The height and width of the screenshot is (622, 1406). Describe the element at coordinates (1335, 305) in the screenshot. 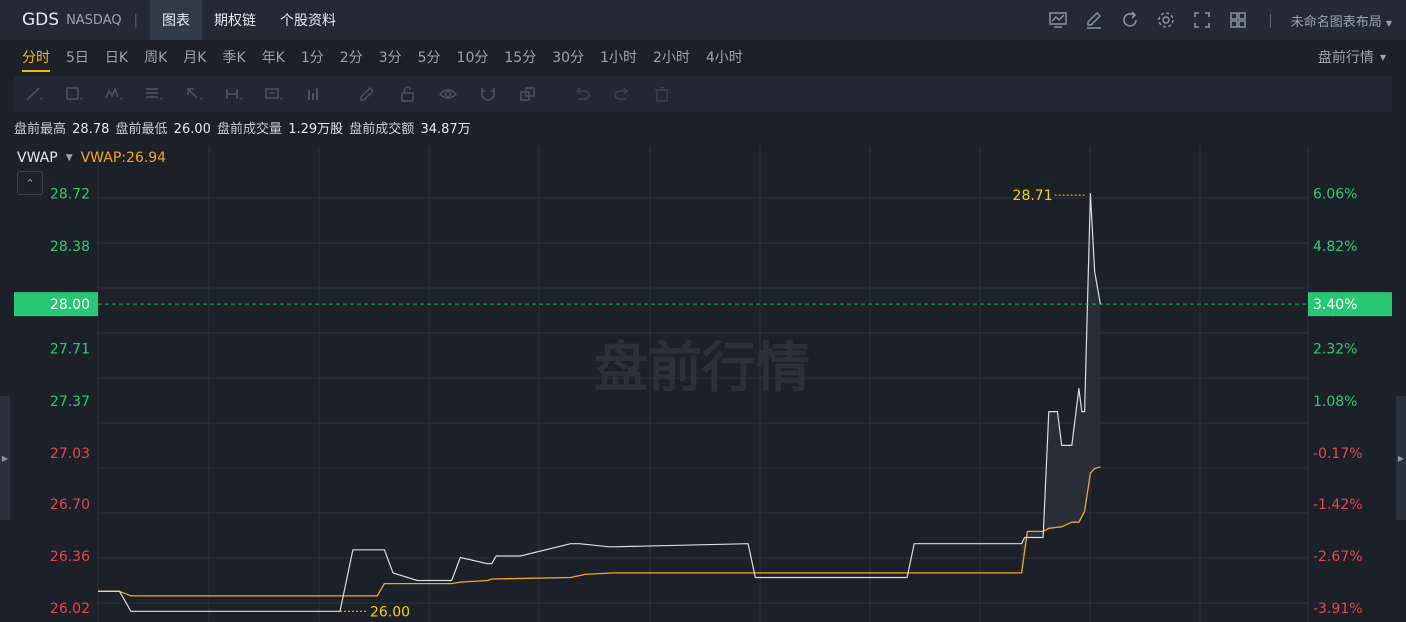

I see `current-percent-label: 3.40%` at that location.